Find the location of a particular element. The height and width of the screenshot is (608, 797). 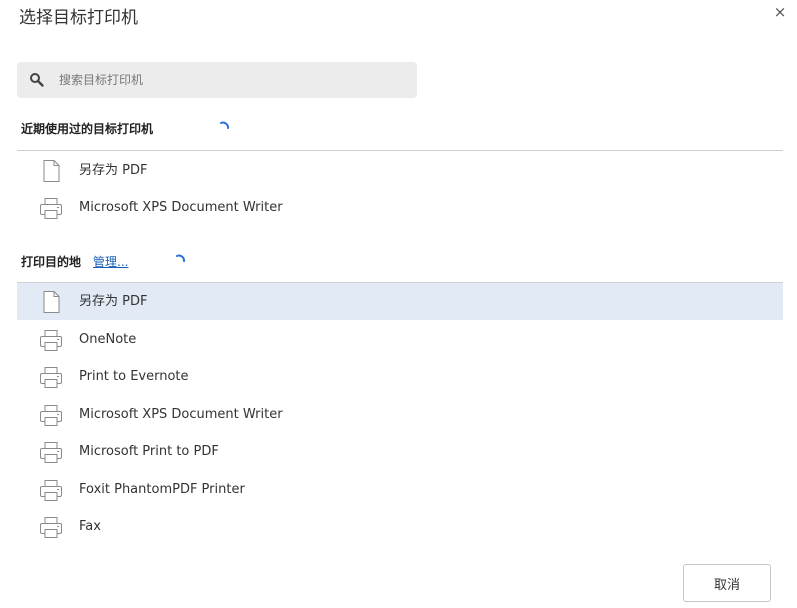

destination-printer-row: Foxit PhantomPDF Printer is located at coordinates (400, 489).